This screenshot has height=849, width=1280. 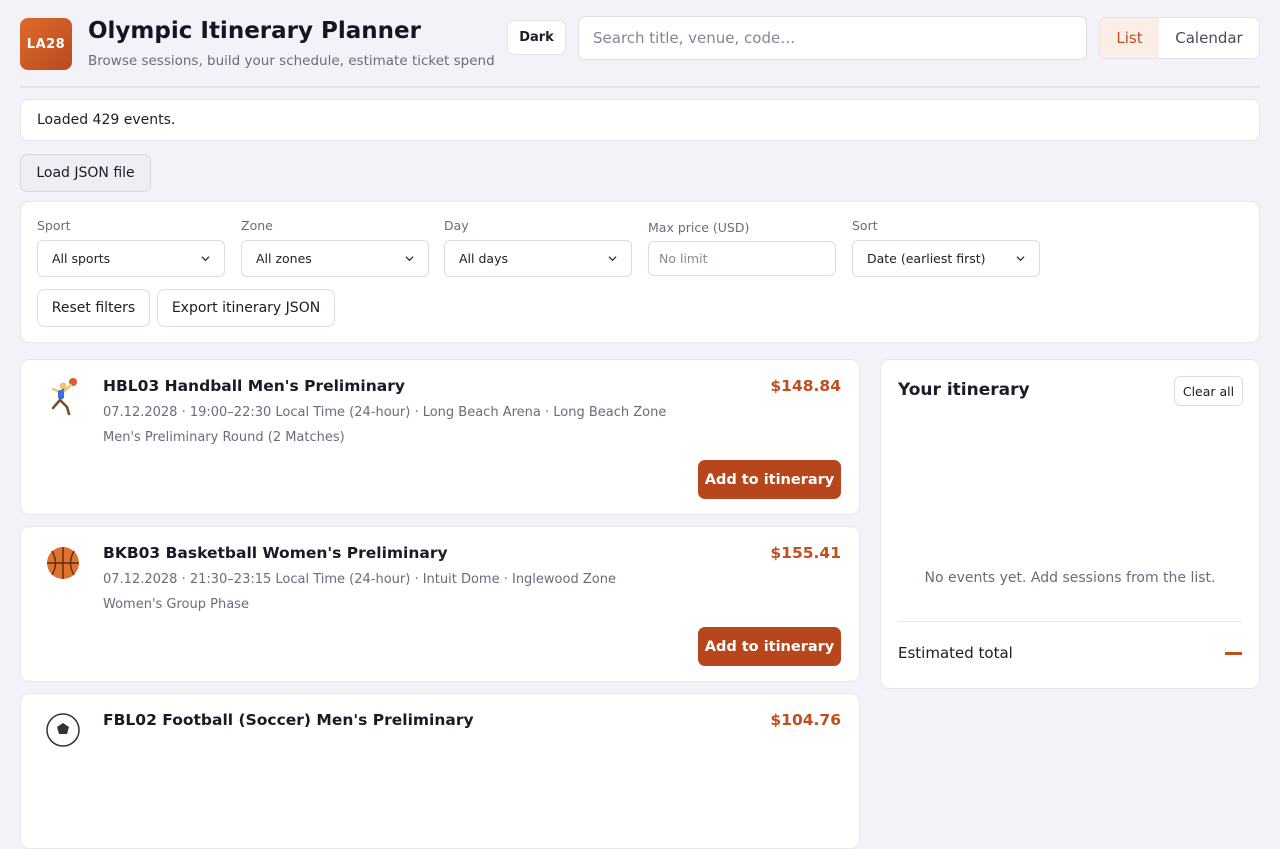 I want to click on event-price: $104.76, so click(x=805, y=720).